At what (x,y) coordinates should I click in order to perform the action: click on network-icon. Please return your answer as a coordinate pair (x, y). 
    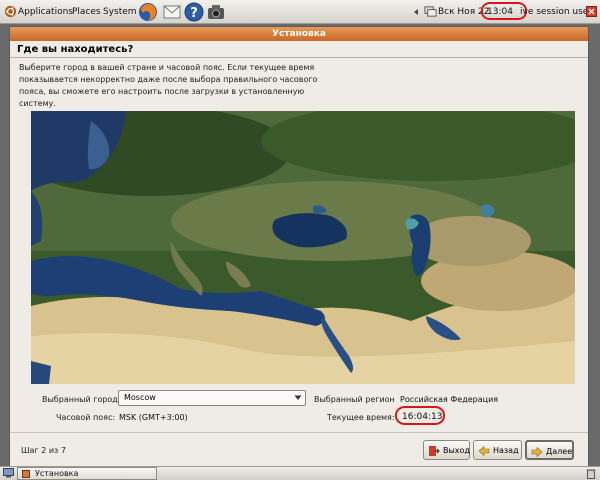
    Looking at the image, I should click on (430, 11).